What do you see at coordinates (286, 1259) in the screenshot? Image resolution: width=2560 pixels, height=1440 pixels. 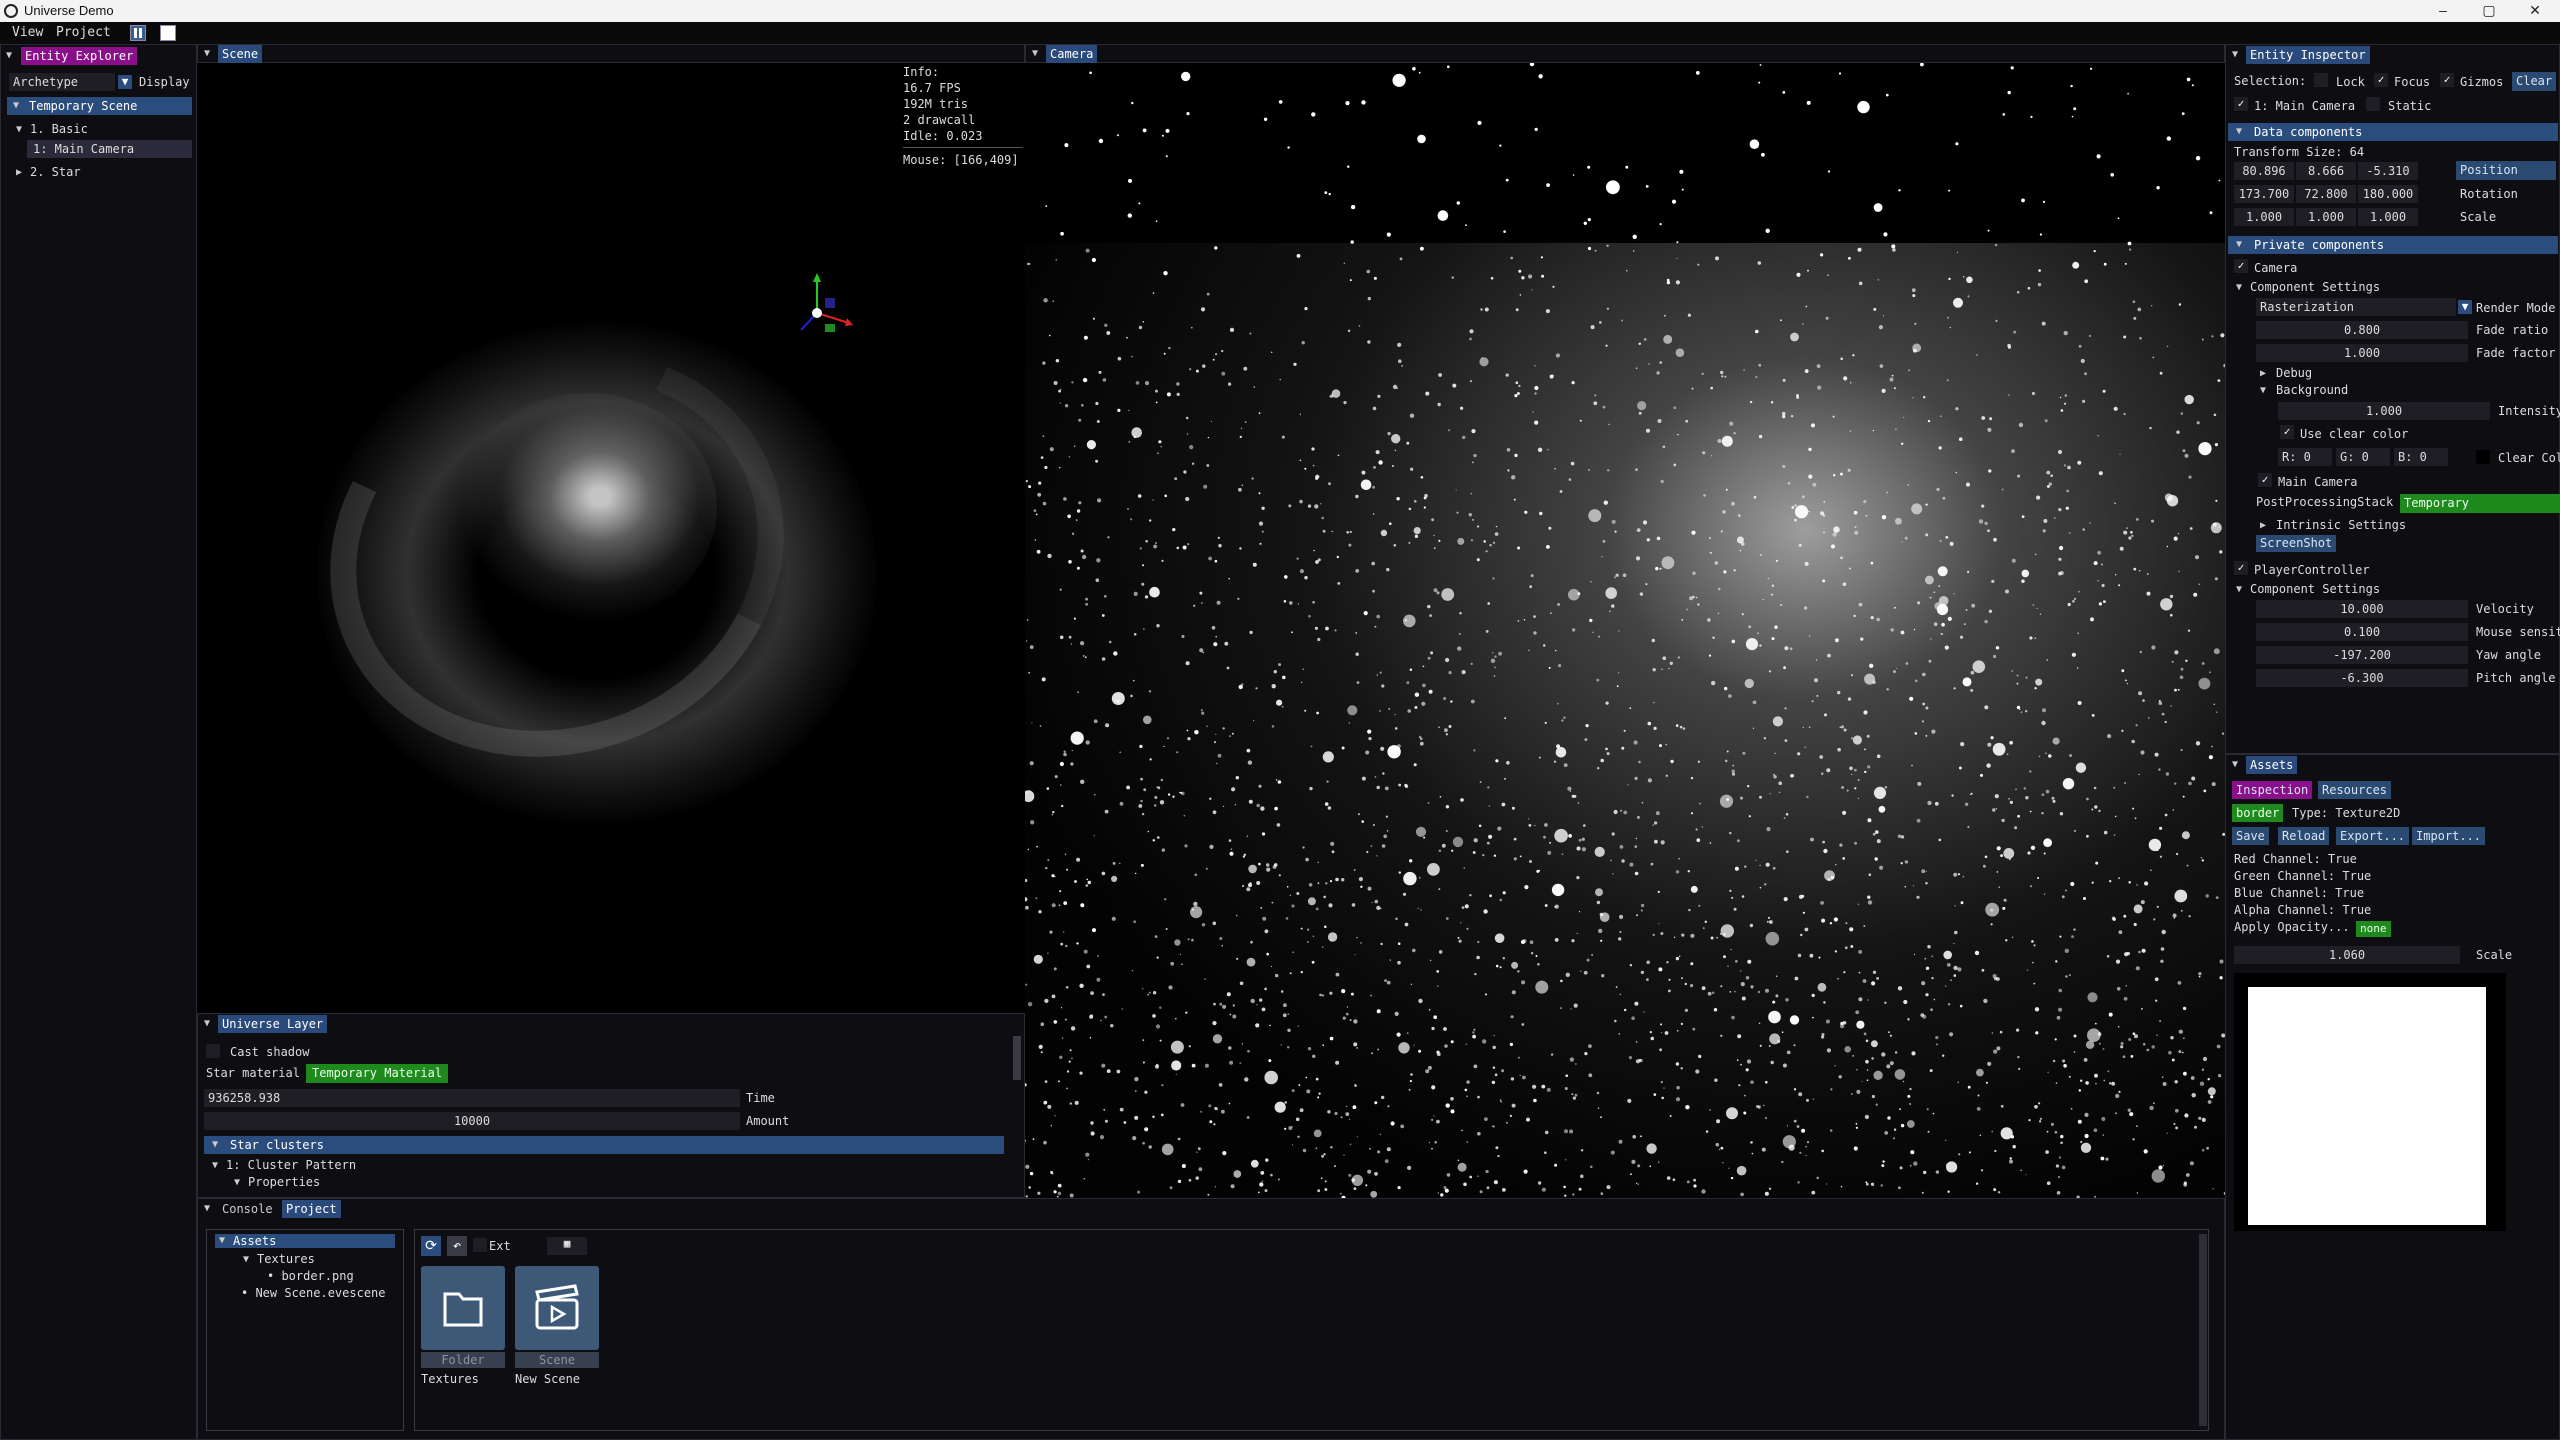 I see `tree-item-textures: Textures` at bounding box center [286, 1259].